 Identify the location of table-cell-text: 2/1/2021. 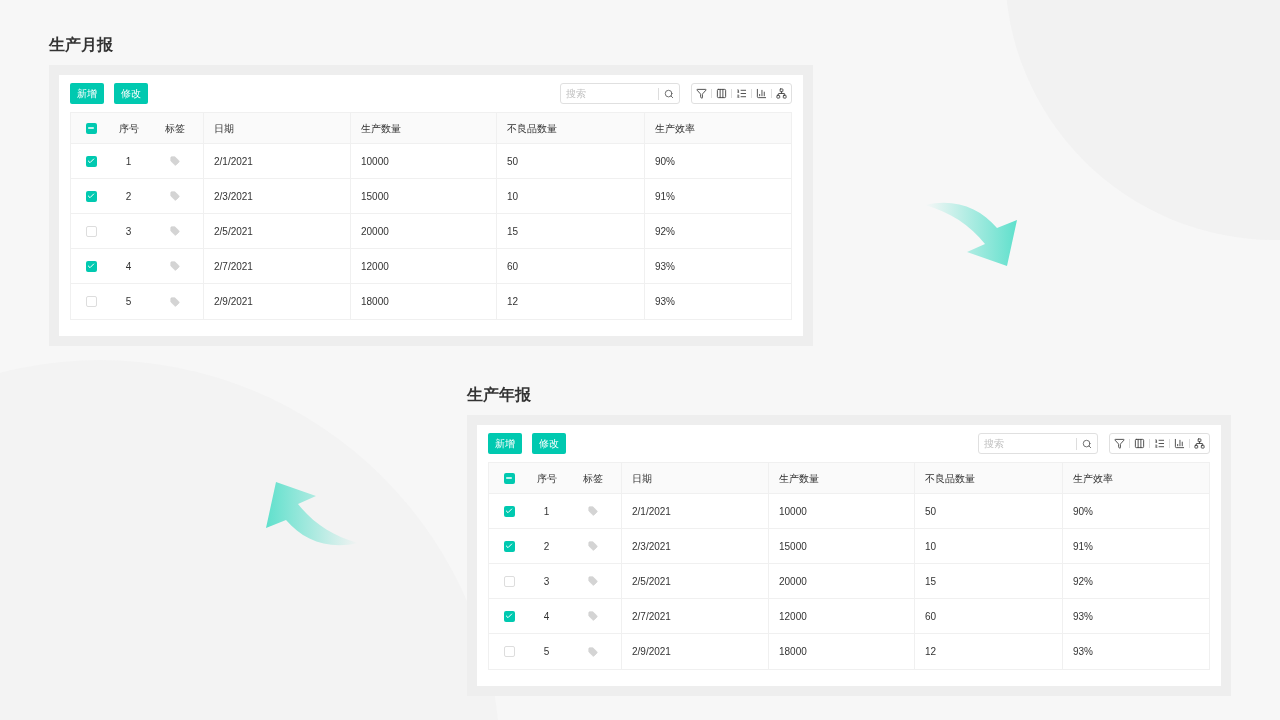
(651, 511).